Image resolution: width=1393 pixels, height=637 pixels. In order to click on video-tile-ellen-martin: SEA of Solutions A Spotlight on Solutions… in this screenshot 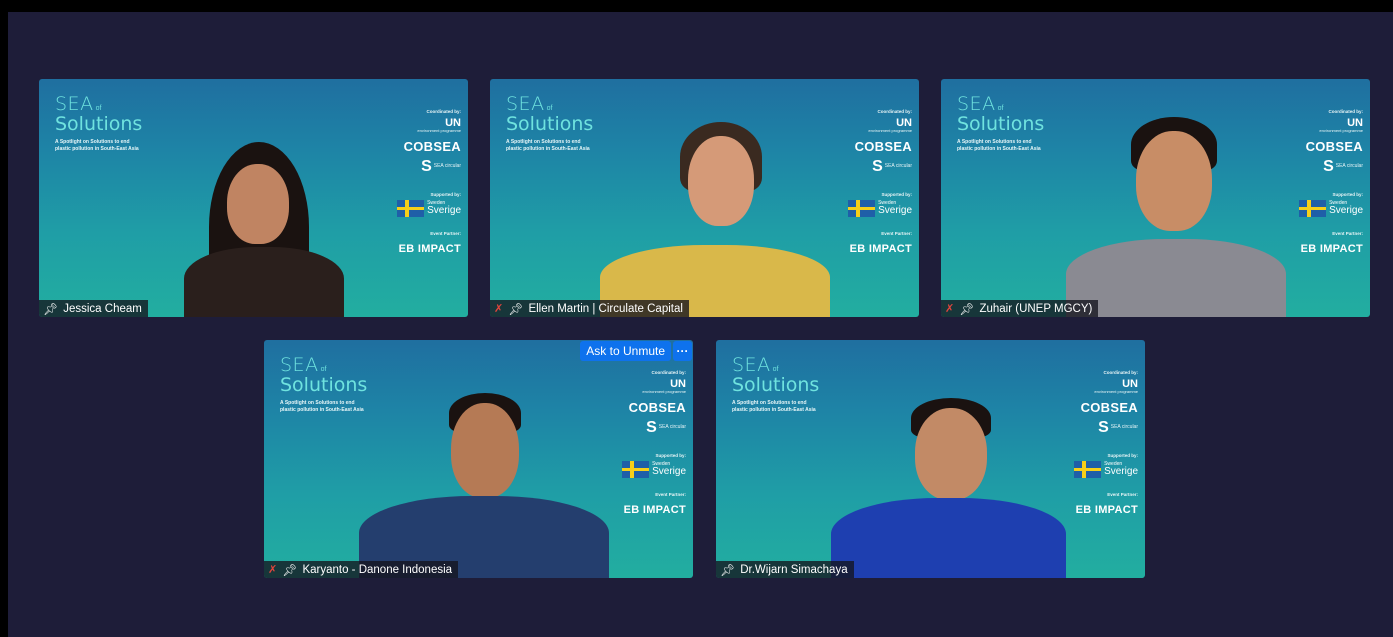, I will do `click(704, 198)`.